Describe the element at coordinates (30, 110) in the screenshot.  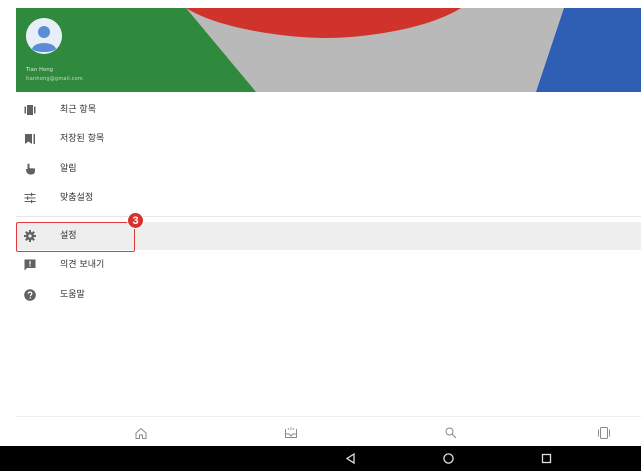
I see `recent-tabs-icon` at that location.